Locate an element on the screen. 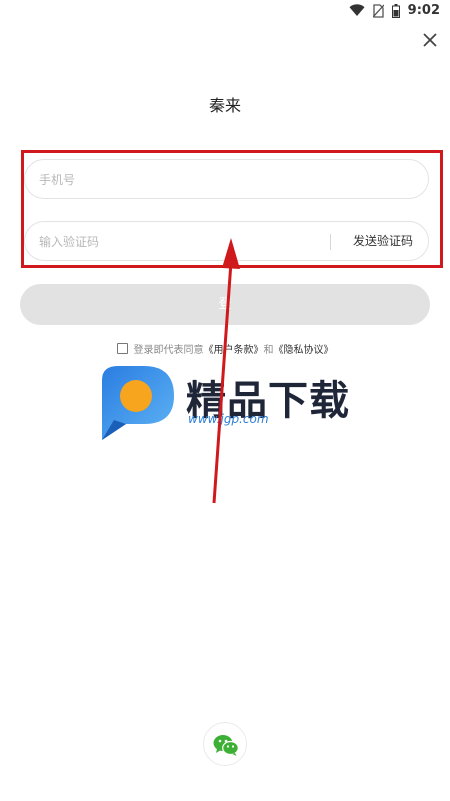 This screenshot has height=801, width=450. agreement-conjunction: 和 is located at coordinates (268, 350).